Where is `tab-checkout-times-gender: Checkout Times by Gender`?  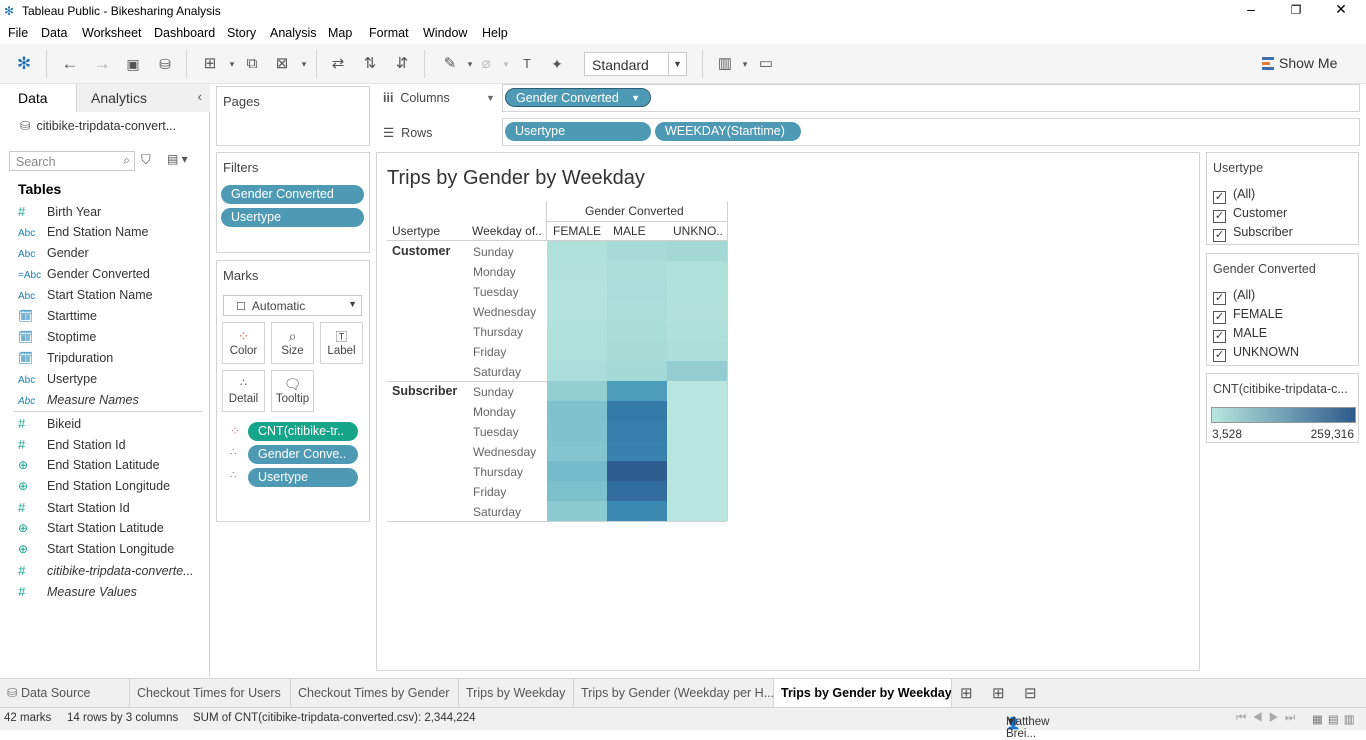
tab-checkout-times-gender: Checkout Times by Gender is located at coordinates (375, 693).